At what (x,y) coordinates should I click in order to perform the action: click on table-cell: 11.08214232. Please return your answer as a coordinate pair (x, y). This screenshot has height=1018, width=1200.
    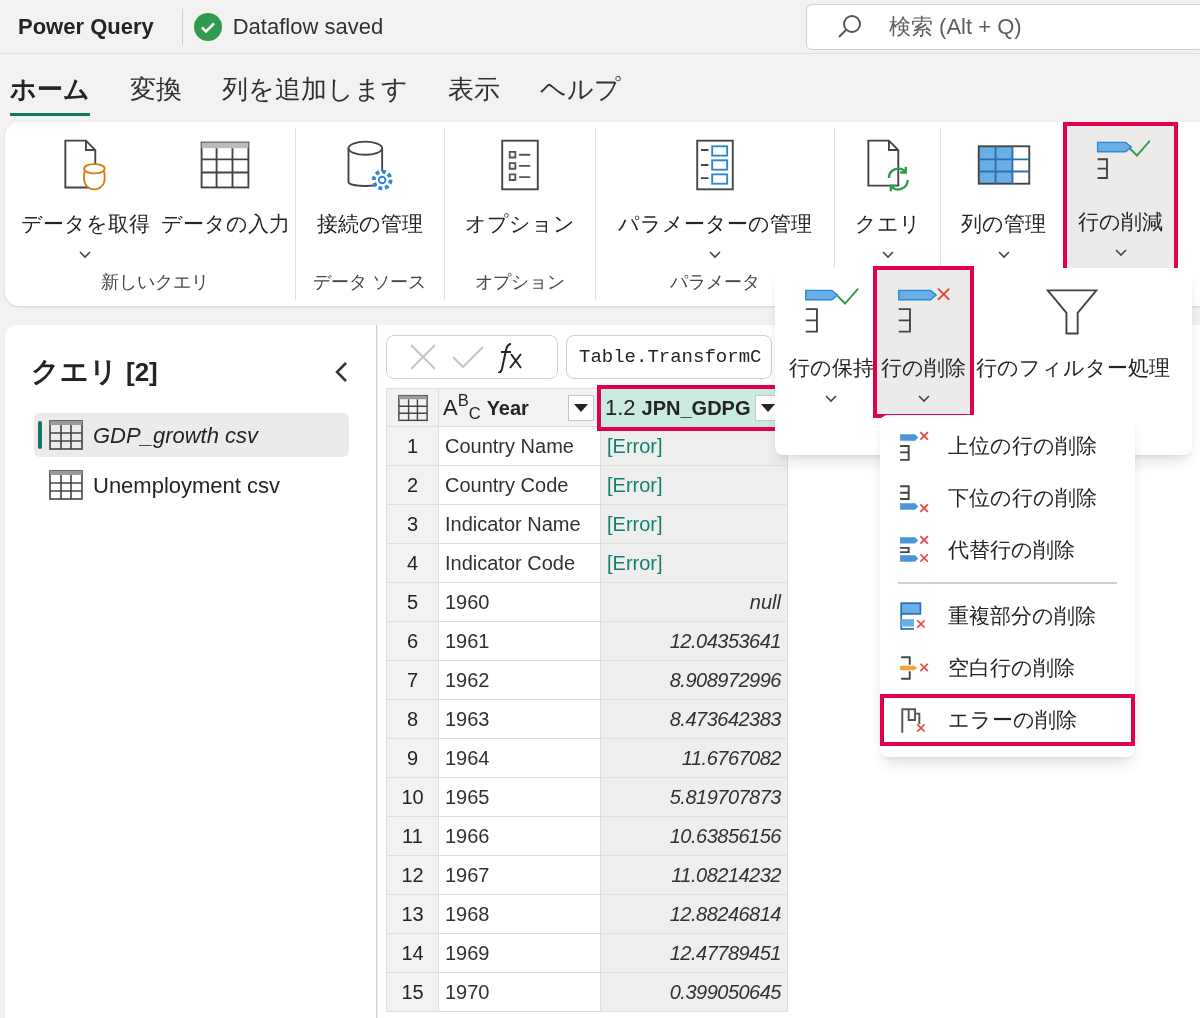
    Looking at the image, I should click on (694, 875).